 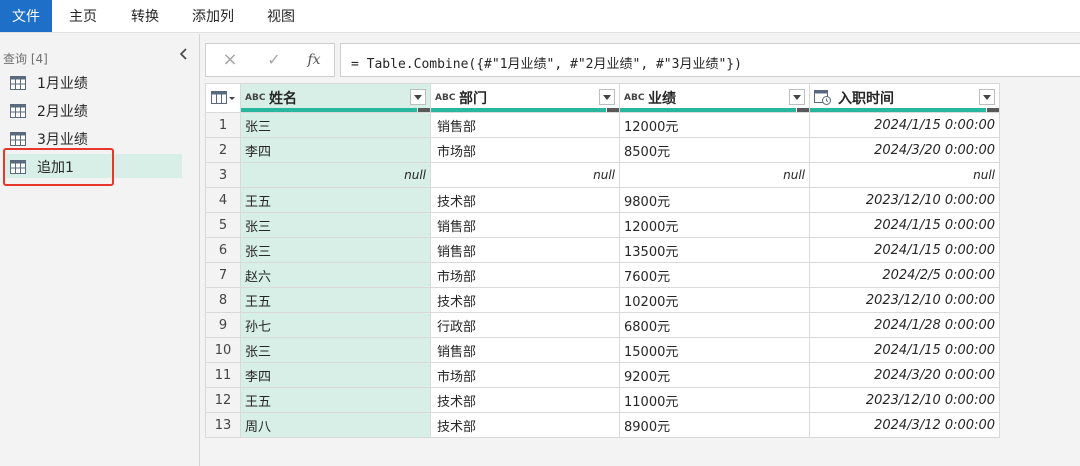 What do you see at coordinates (714, 150) in the screenshot?
I see `cell-performance: 8500元` at bounding box center [714, 150].